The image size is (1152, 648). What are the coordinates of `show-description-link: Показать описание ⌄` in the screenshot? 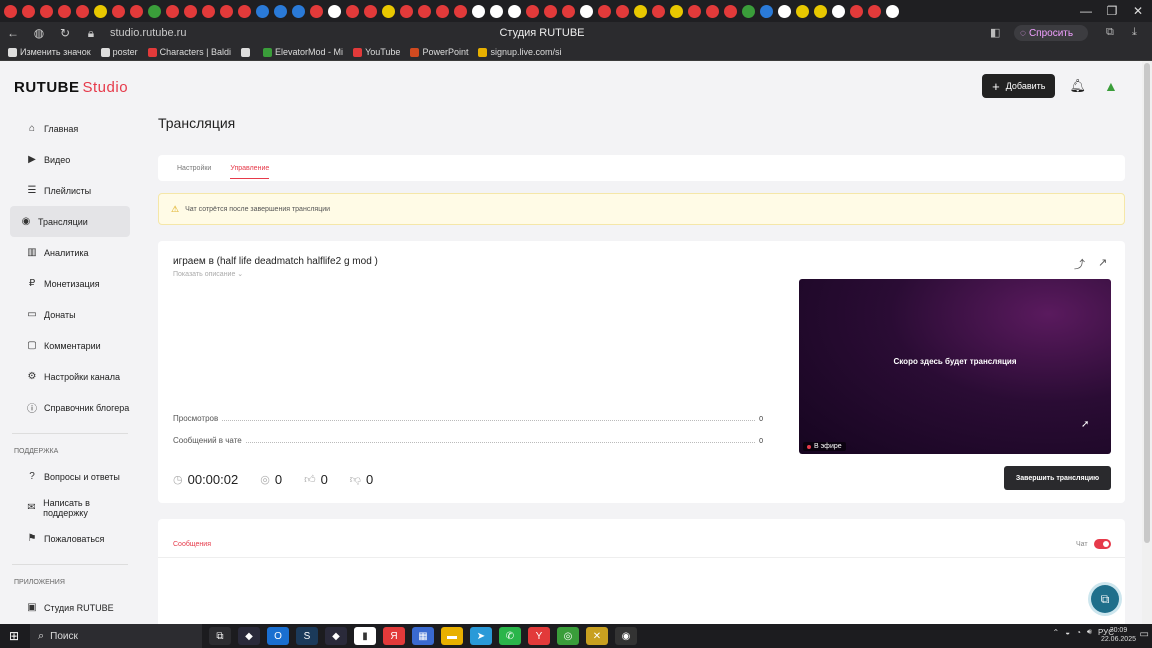 It's located at (208, 274).